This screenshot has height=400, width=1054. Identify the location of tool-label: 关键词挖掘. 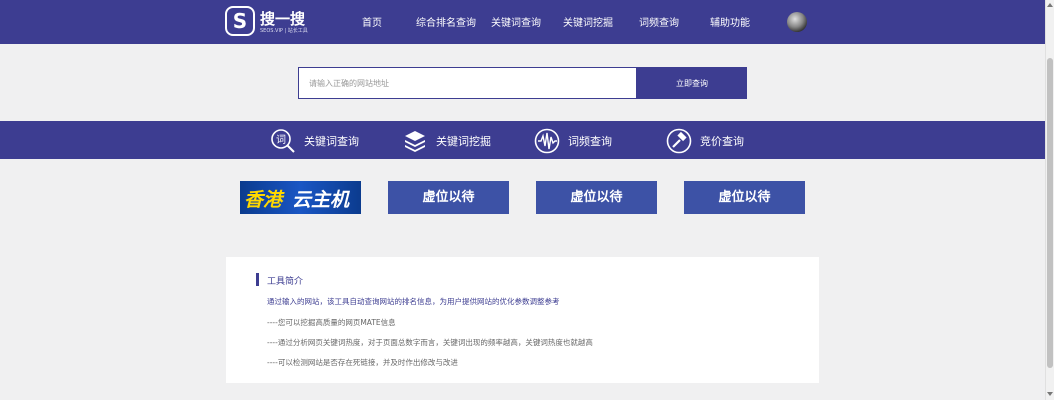
(463, 141).